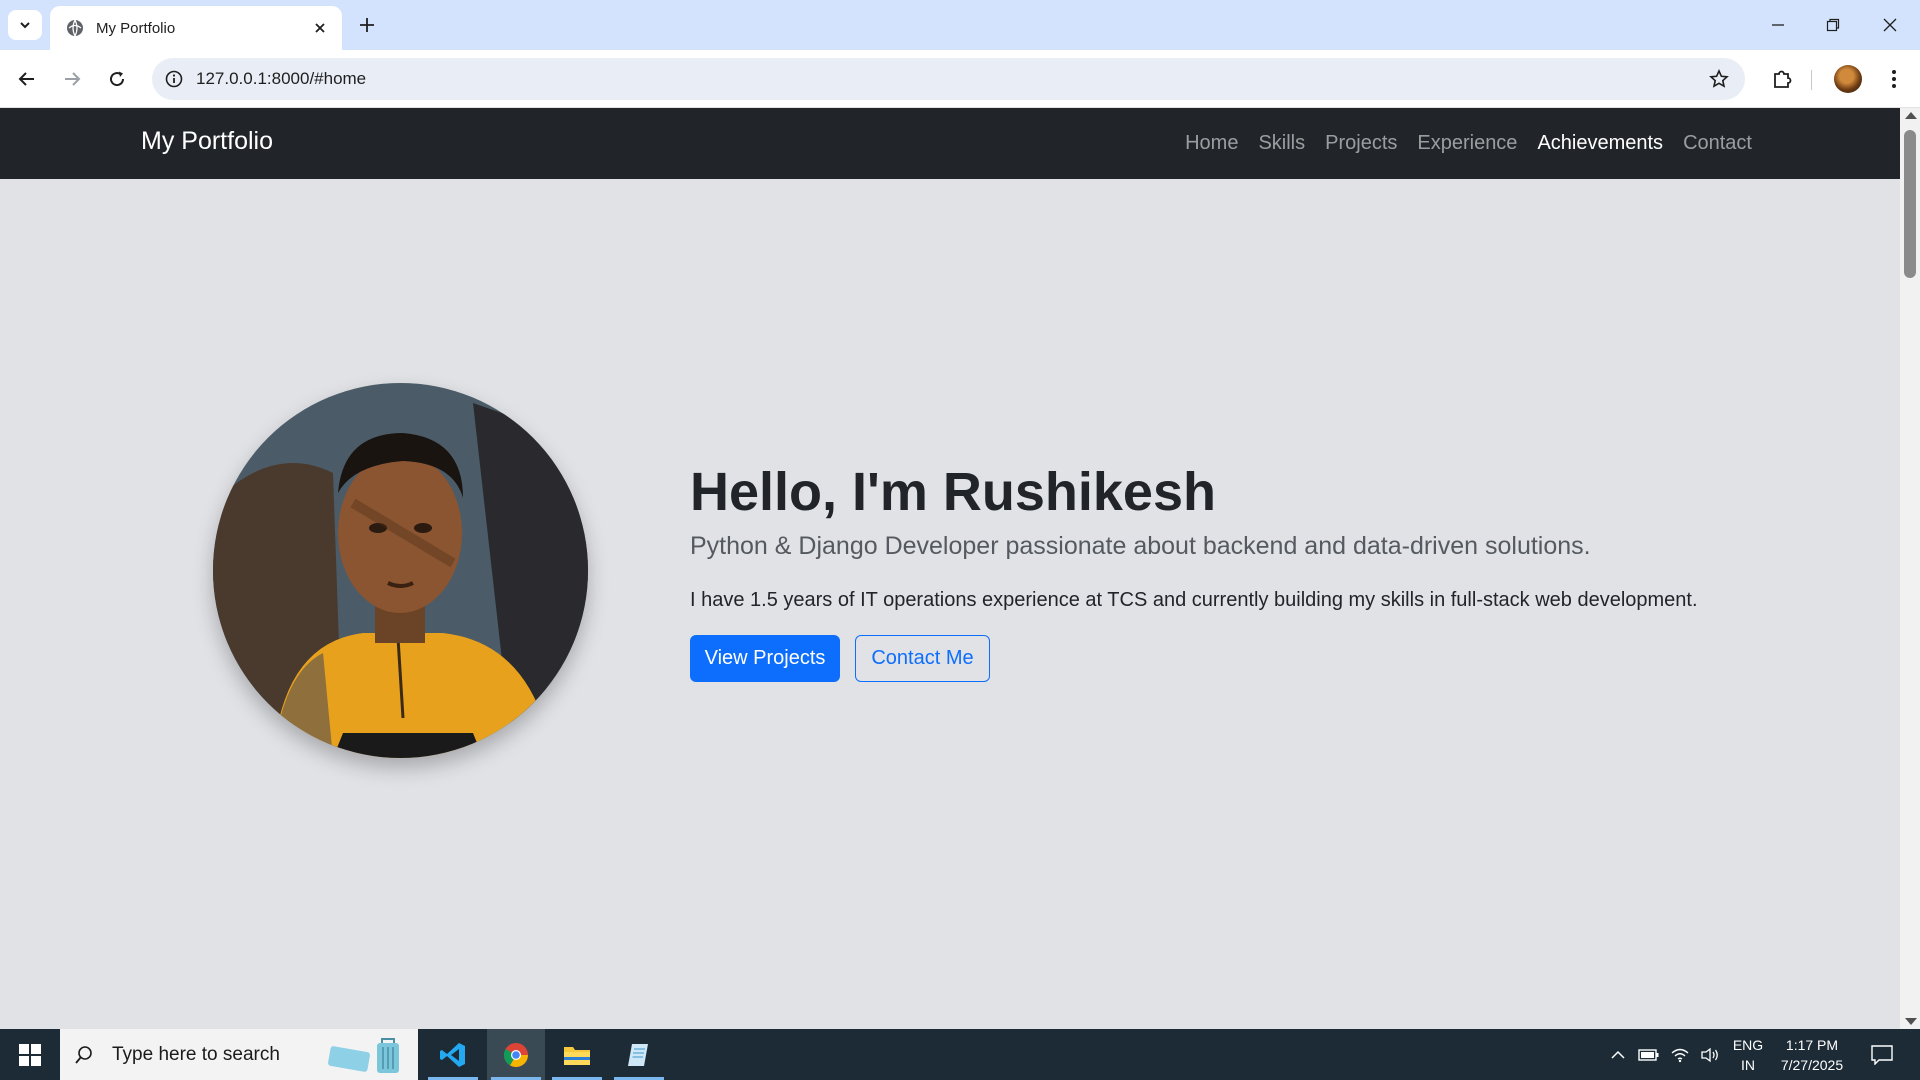 Image resolution: width=1920 pixels, height=1080 pixels. I want to click on toolbar-separator, so click(1811, 80).